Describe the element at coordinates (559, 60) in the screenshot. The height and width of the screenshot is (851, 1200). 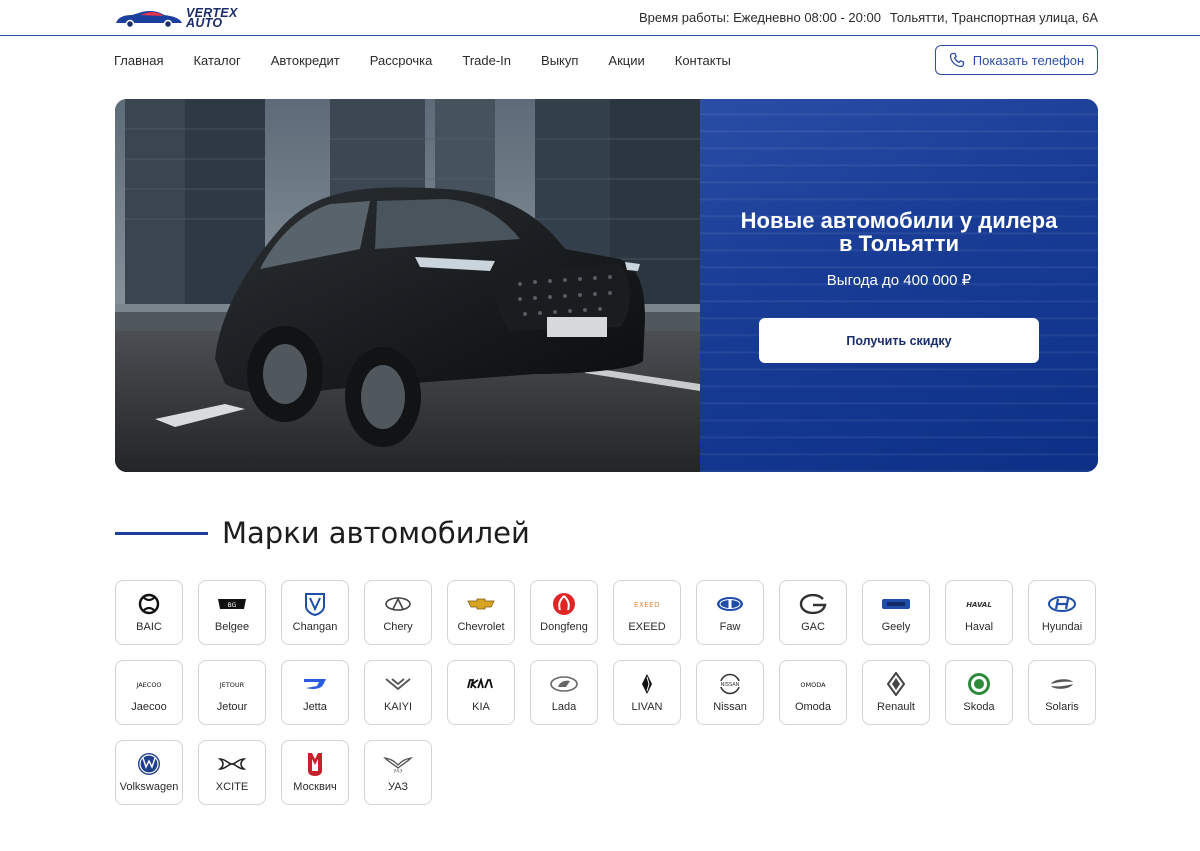
I see `nav-item-buyout: Выкуп` at that location.